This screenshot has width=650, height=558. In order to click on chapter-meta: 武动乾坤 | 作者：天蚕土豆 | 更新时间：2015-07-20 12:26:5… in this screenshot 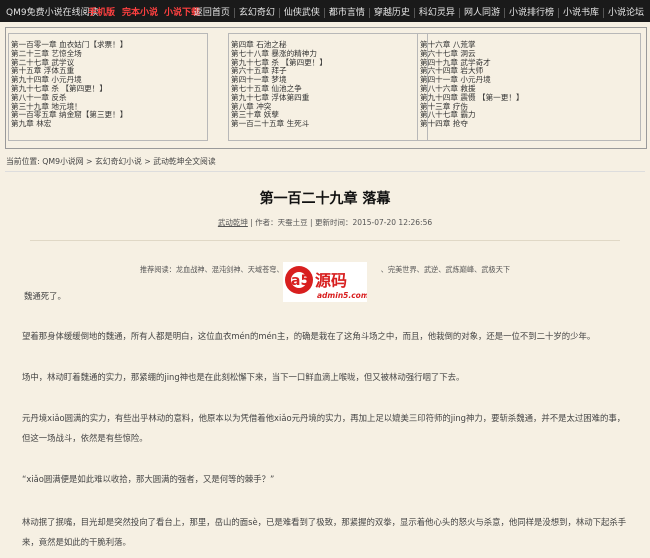, I will do `click(325, 222)`.